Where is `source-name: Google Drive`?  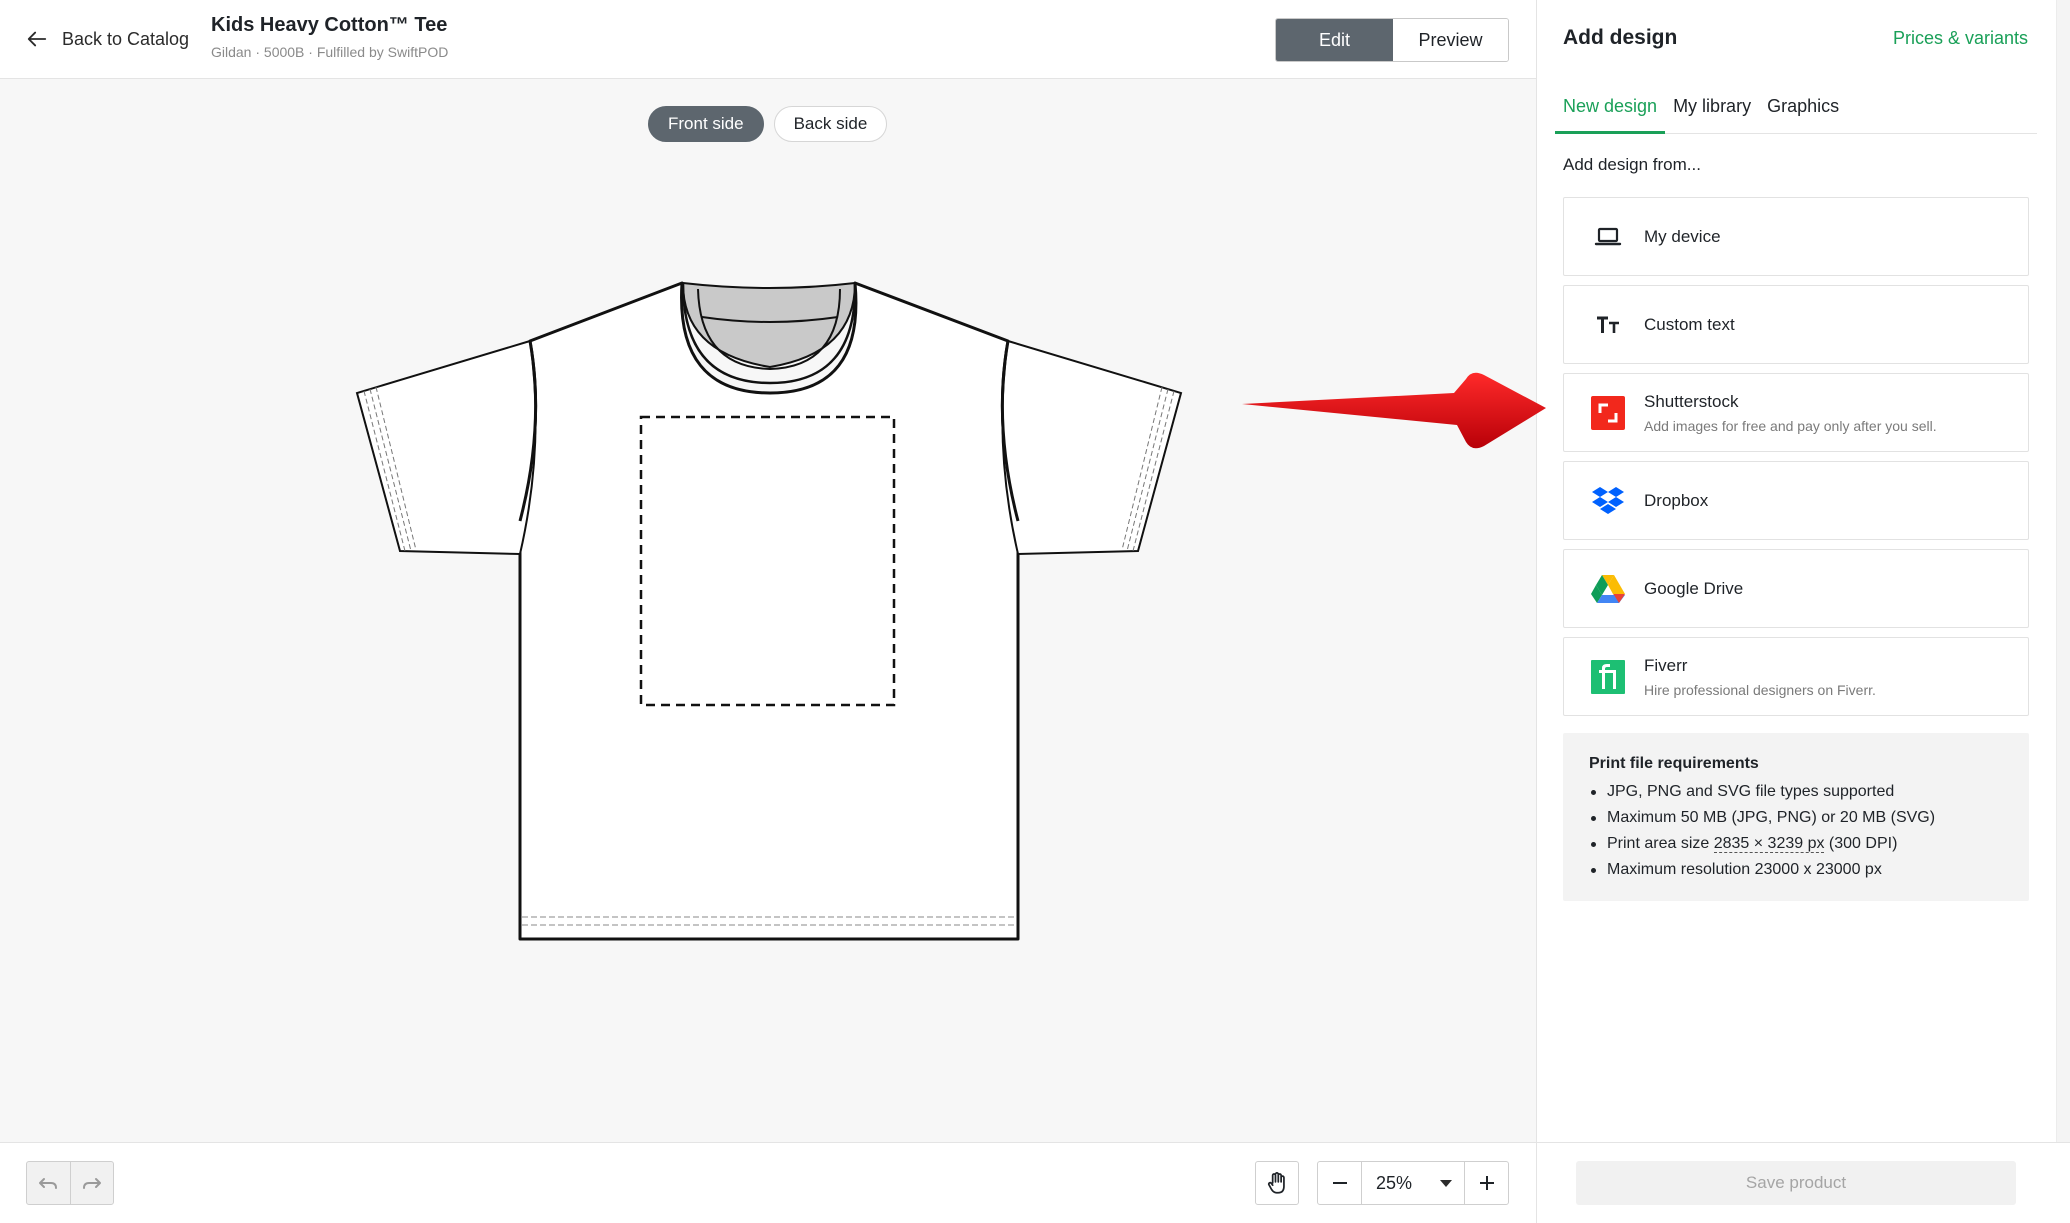
source-name: Google Drive is located at coordinates (1694, 588).